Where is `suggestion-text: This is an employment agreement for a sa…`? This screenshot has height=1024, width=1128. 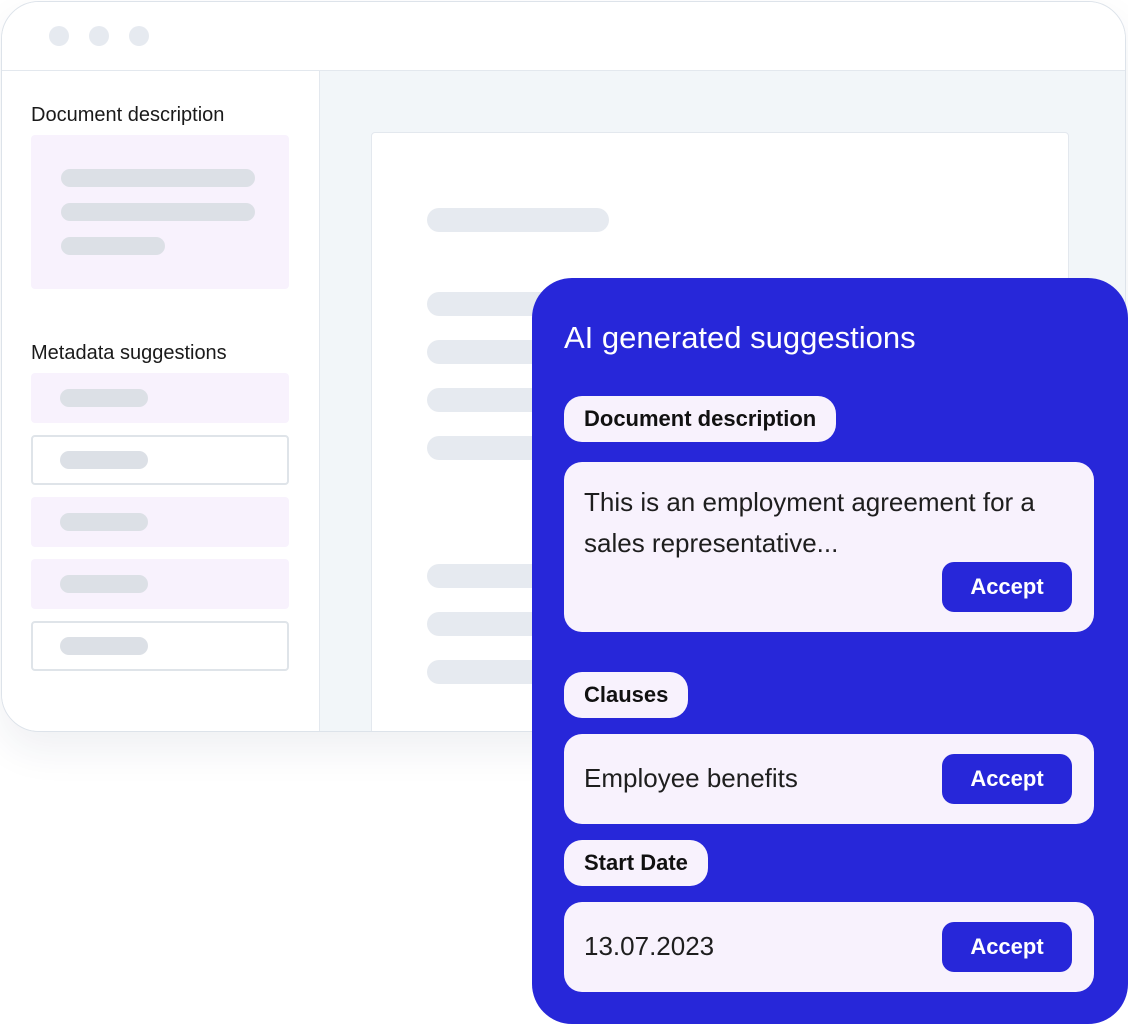 suggestion-text: This is an employment agreement for a sa… is located at coordinates (809, 522).